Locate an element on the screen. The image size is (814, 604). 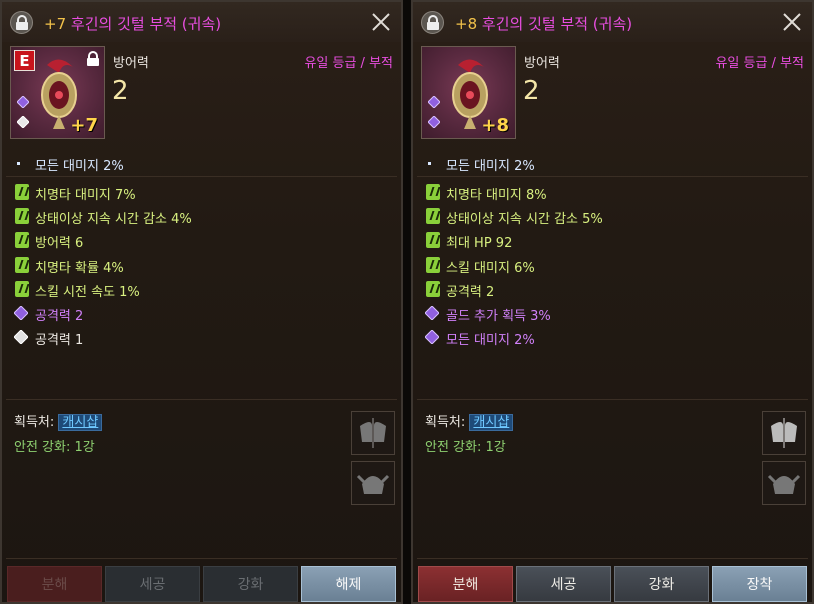
green-stat-text: 상태이상 지속 시간 감소 5% is located at coordinates (524, 219).